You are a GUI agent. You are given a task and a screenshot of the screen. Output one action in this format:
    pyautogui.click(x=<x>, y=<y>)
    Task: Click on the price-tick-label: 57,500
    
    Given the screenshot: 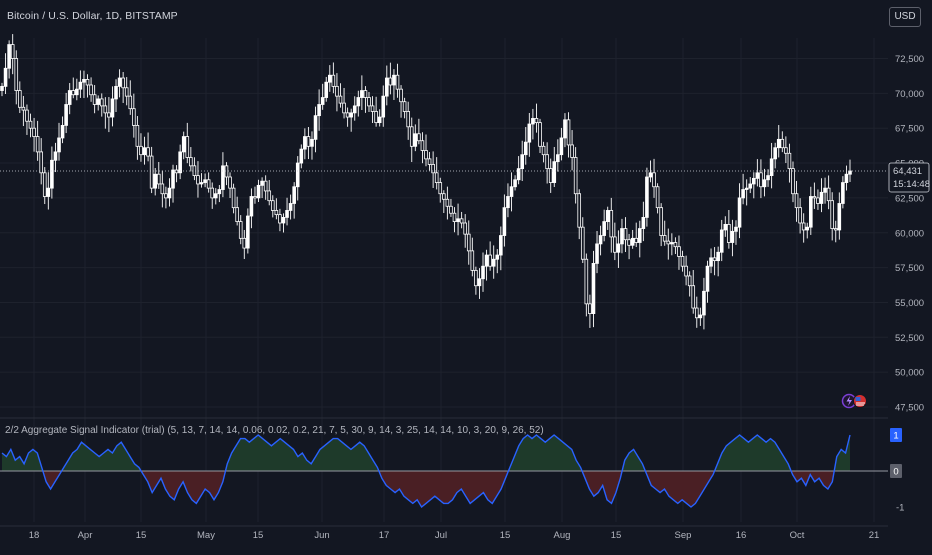 What is the action you would take?
    pyautogui.click(x=909, y=268)
    